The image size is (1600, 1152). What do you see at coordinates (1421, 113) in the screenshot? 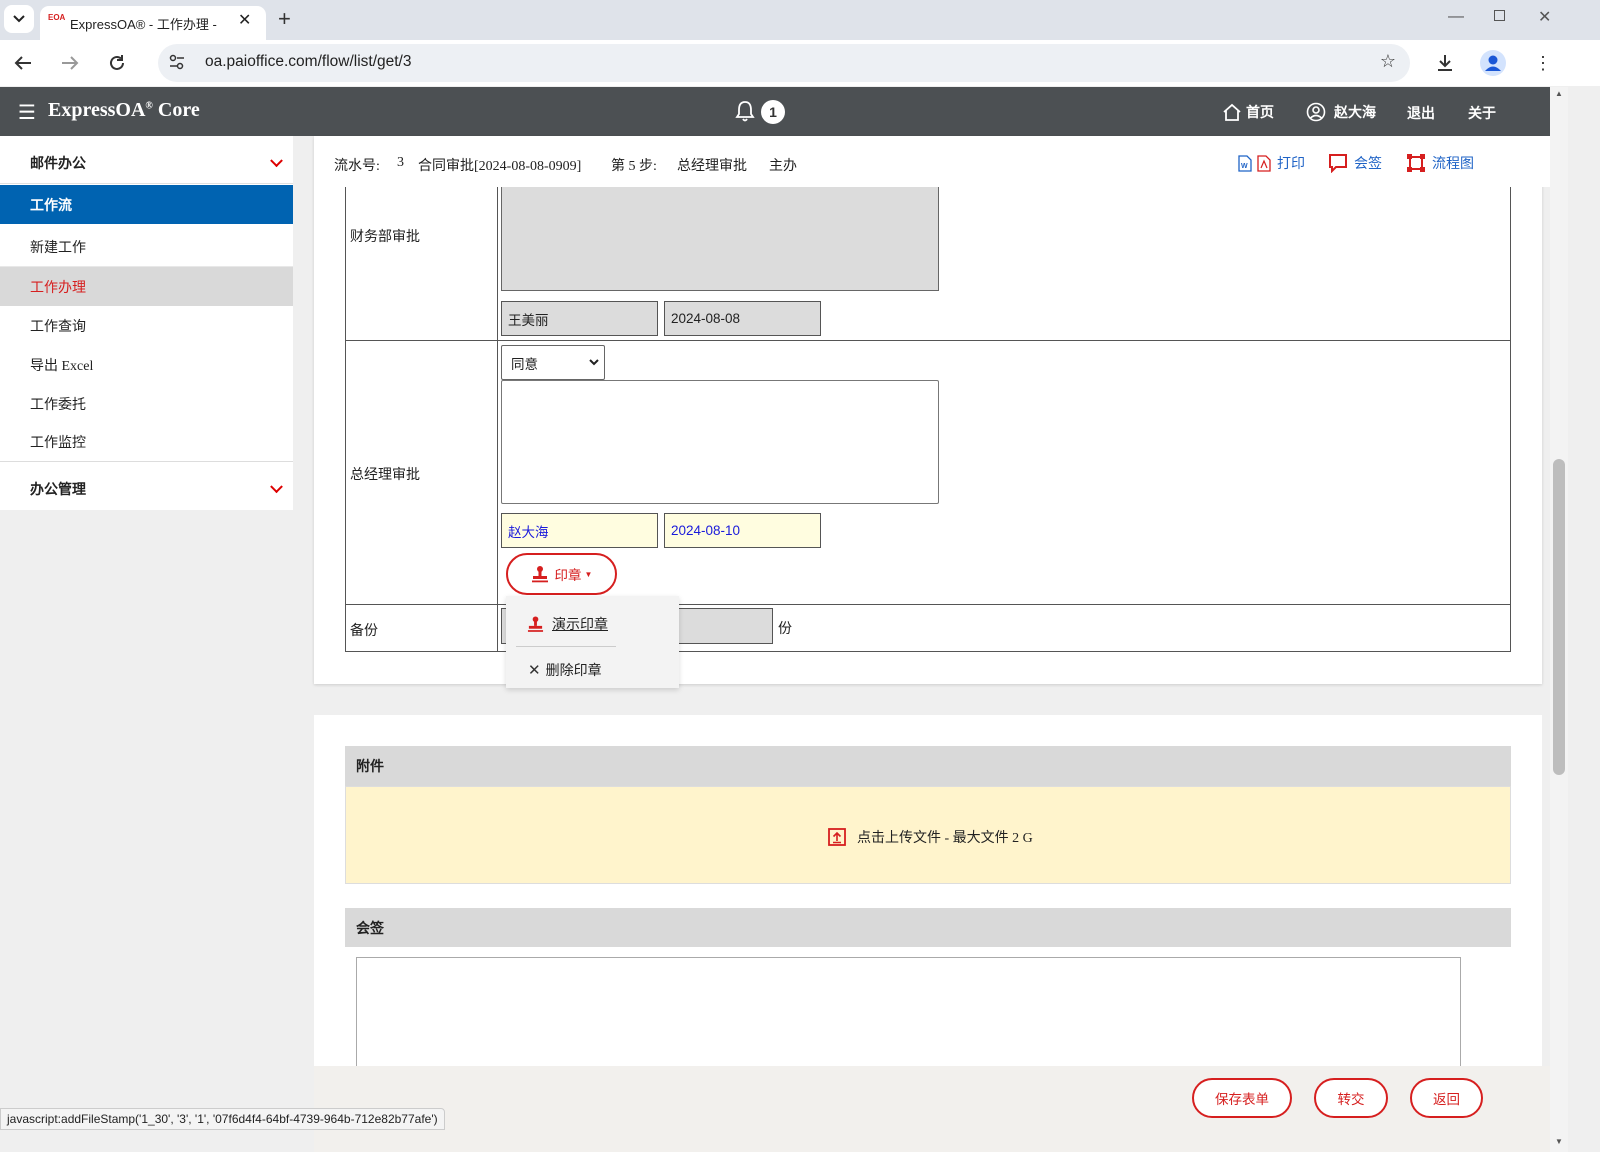
I see `nav-logout: 退出` at bounding box center [1421, 113].